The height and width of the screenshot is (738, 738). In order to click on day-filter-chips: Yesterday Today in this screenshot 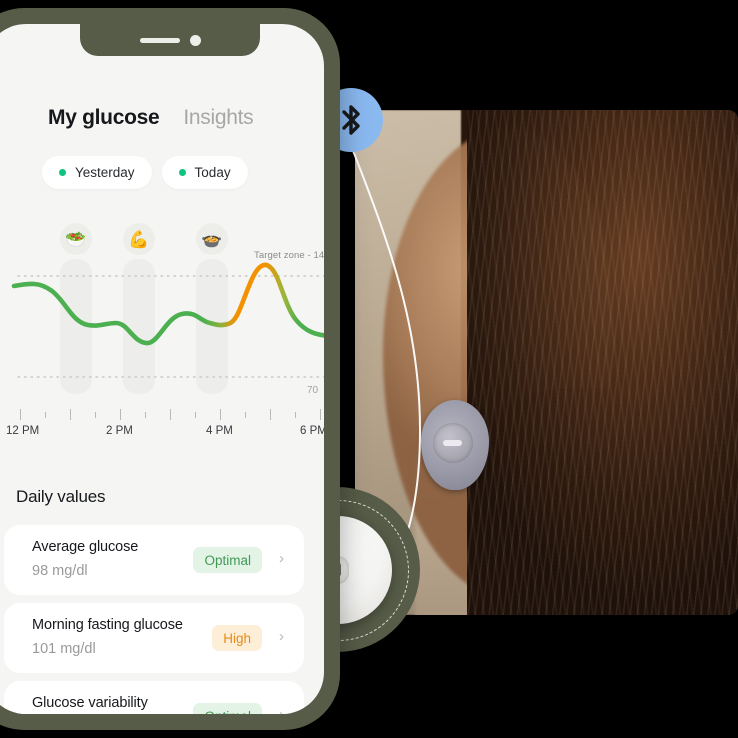, I will do `click(145, 172)`.